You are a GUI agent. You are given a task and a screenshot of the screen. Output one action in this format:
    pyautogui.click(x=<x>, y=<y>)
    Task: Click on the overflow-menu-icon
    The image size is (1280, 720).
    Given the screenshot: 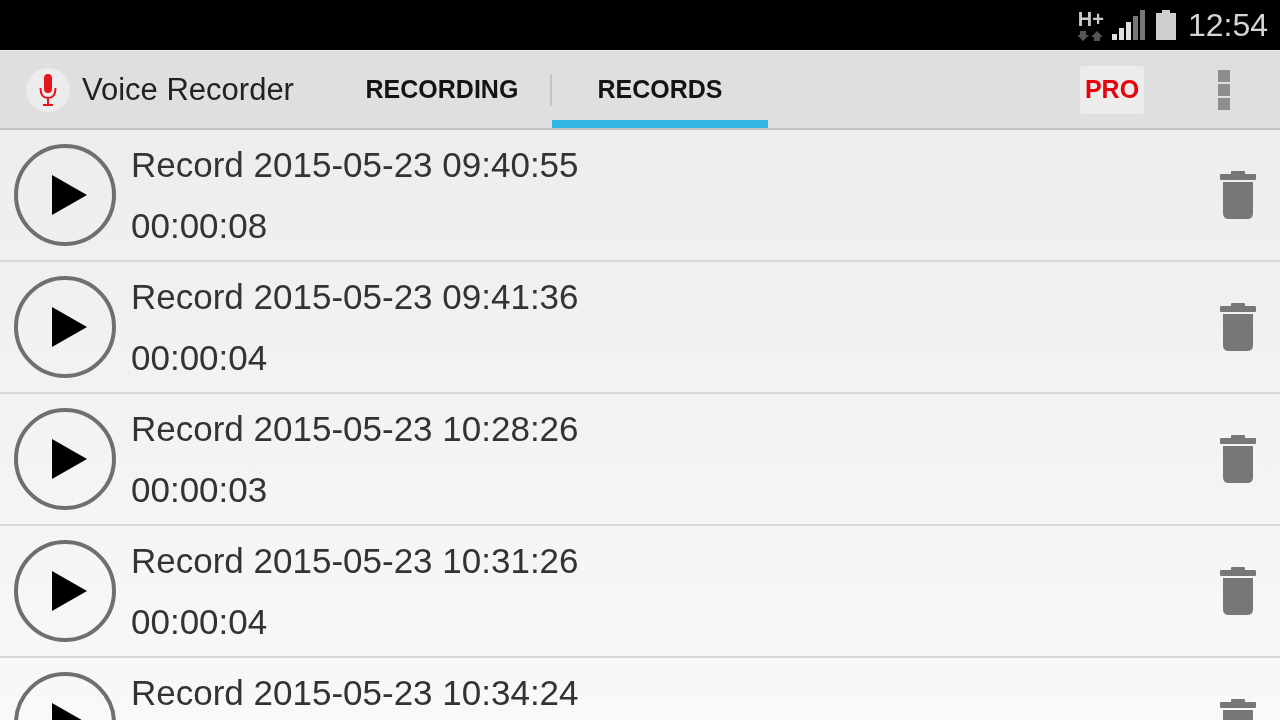 What is the action you would take?
    pyautogui.click(x=1224, y=89)
    